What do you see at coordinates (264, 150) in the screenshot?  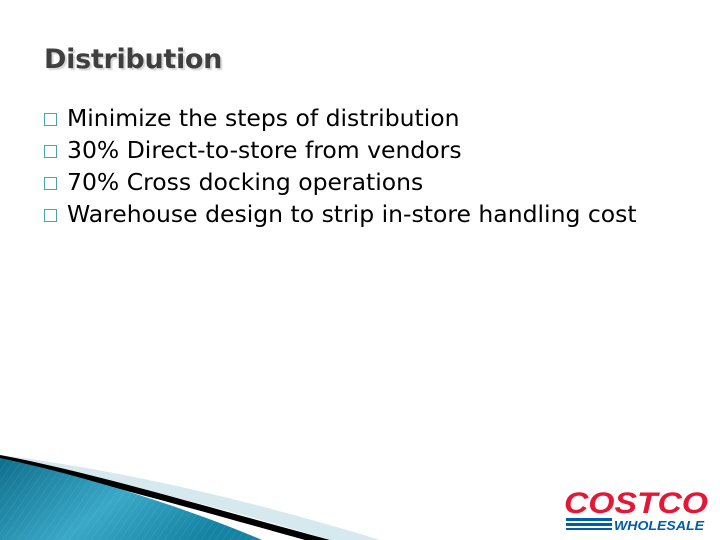 I see `bullet-text: 30% Direct-to-store from vendors` at bounding box center [264, 150].